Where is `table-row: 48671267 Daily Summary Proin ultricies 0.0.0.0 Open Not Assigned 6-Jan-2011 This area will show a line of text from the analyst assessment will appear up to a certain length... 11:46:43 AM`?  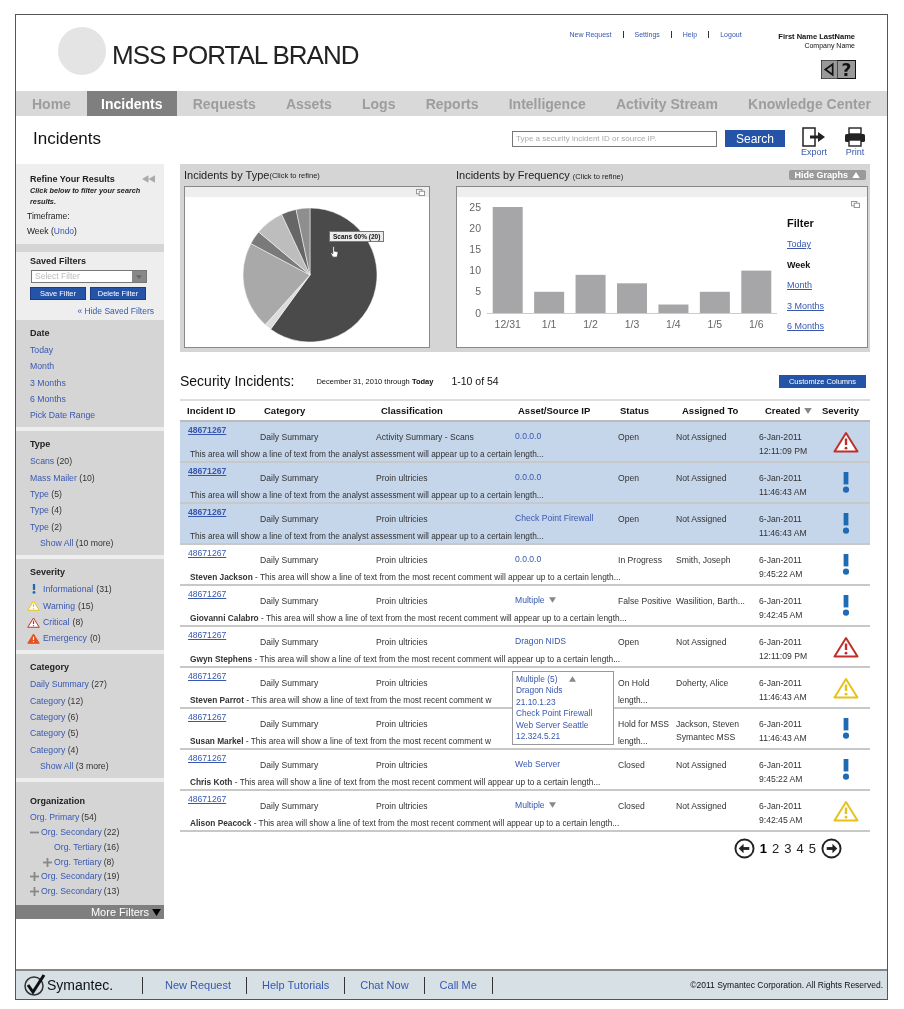 table-row: 48671267 Daily Summary Proin ultricies 0.0.0.0 Open Not Assigned 6-Jan-2011 This area will show a line of text from the analyst assessment will appear up to a certain length... 11:46:43 AM is located at coordinates (525, 483).